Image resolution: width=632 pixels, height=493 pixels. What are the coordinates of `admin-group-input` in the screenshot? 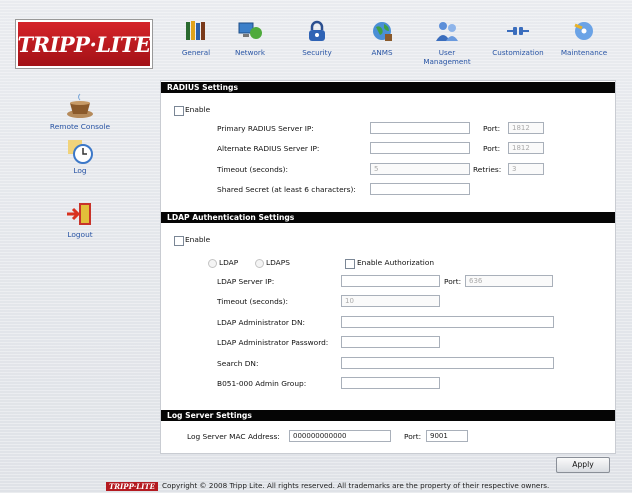 It's located at (390, 383).